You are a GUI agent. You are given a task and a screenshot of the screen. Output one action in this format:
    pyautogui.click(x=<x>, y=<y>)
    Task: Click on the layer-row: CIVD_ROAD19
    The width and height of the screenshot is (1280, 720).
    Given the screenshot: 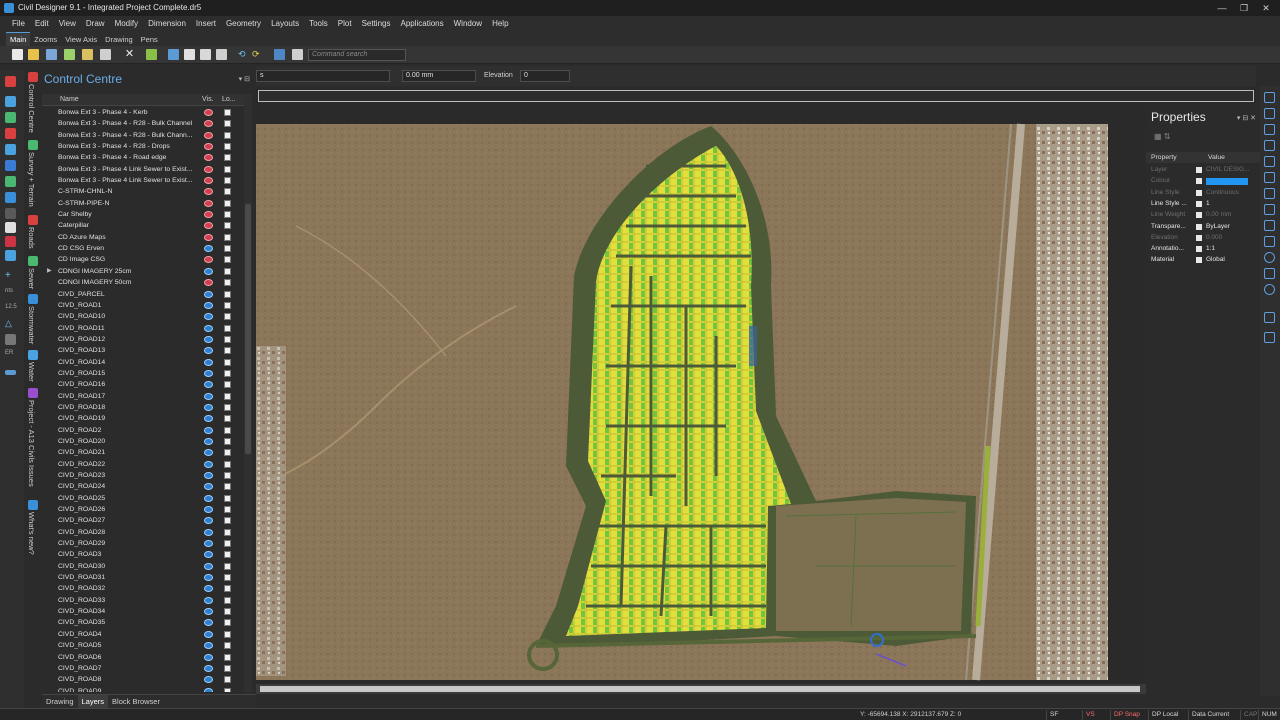 What is the action you would take?
    pyautogui.click(x=142, y=418)
    